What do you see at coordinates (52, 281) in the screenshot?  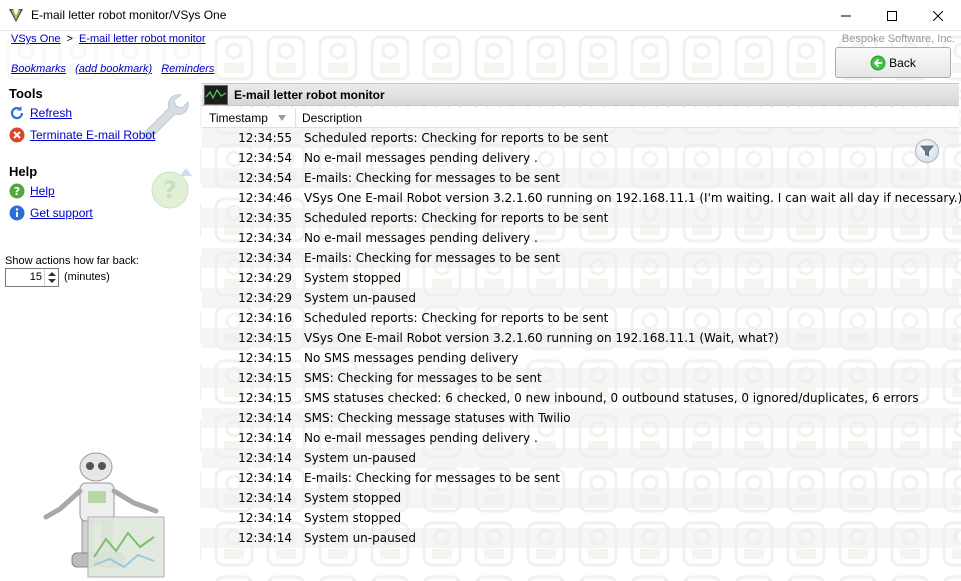 I see `chevron-down-icon` at bounding box center [52, 281].